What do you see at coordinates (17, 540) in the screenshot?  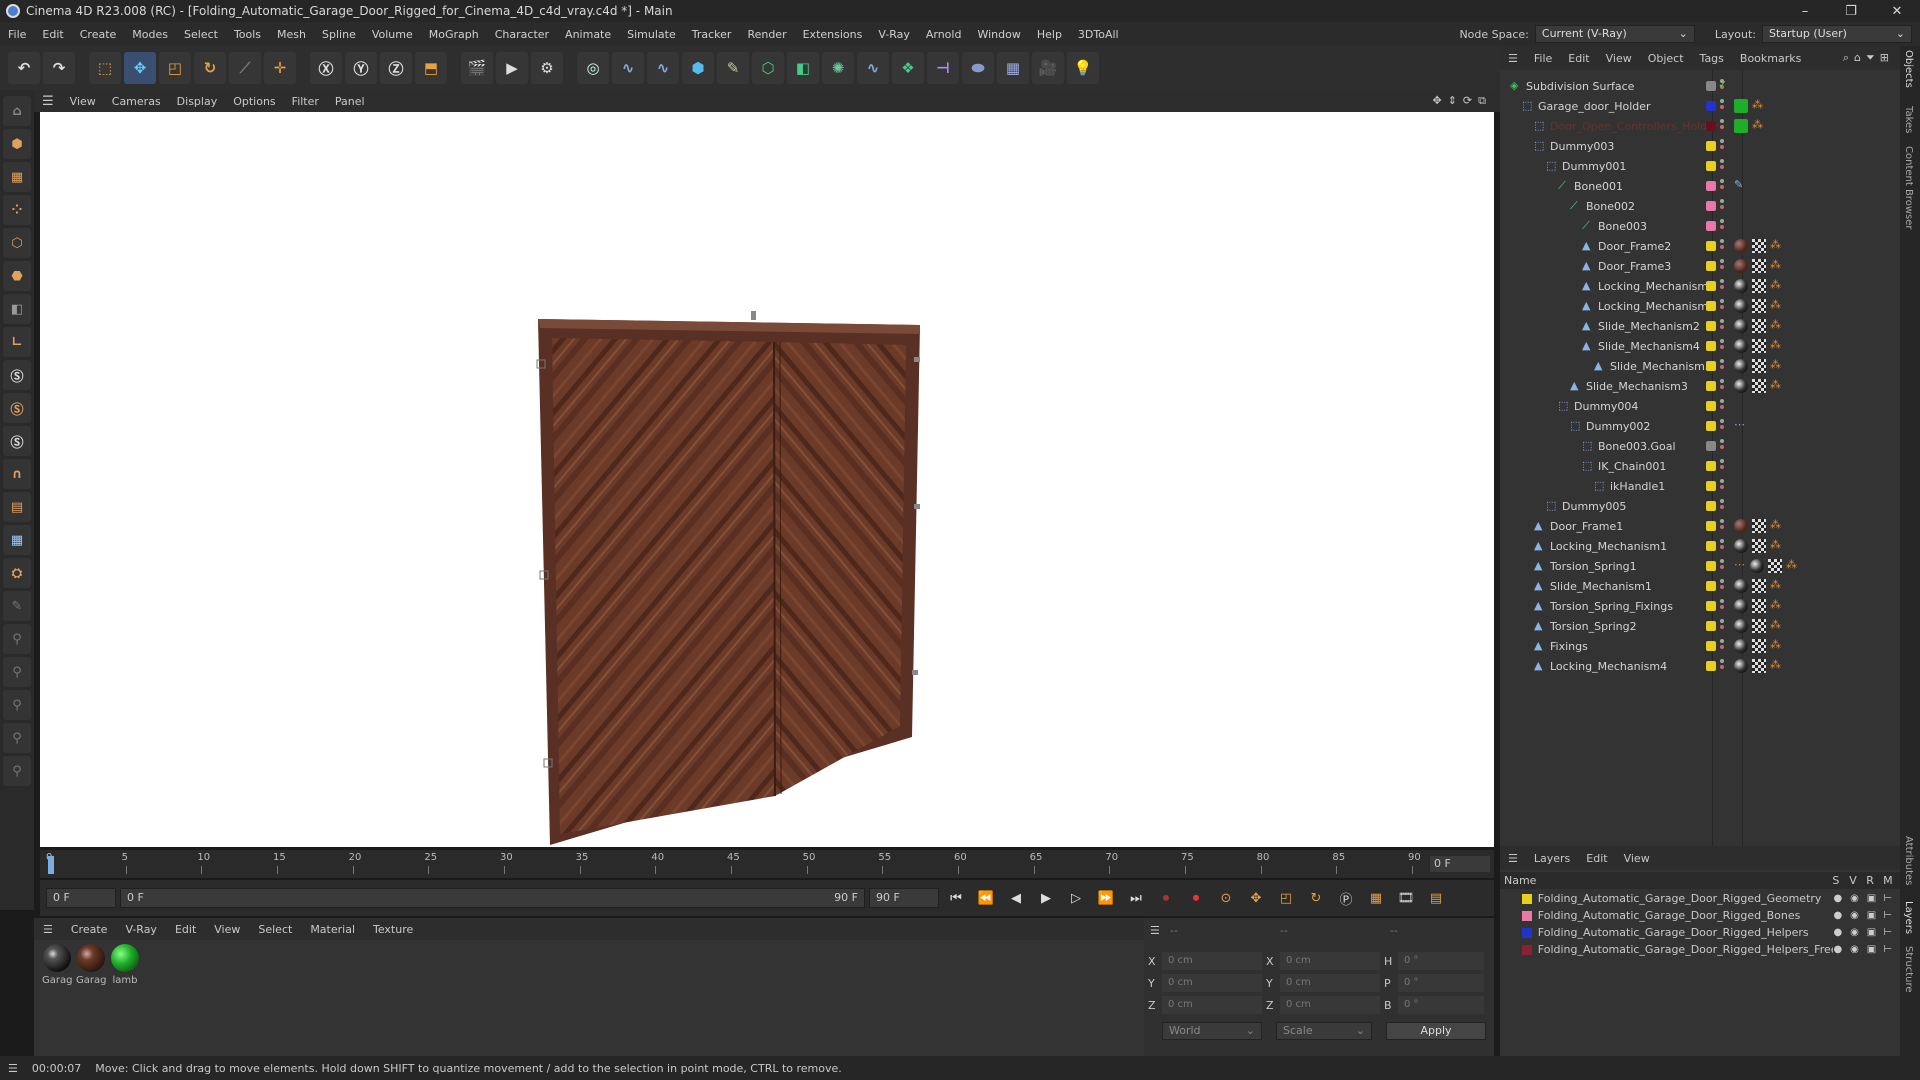 I see `grid-icon: ▦` at bounding box center [17, 540].